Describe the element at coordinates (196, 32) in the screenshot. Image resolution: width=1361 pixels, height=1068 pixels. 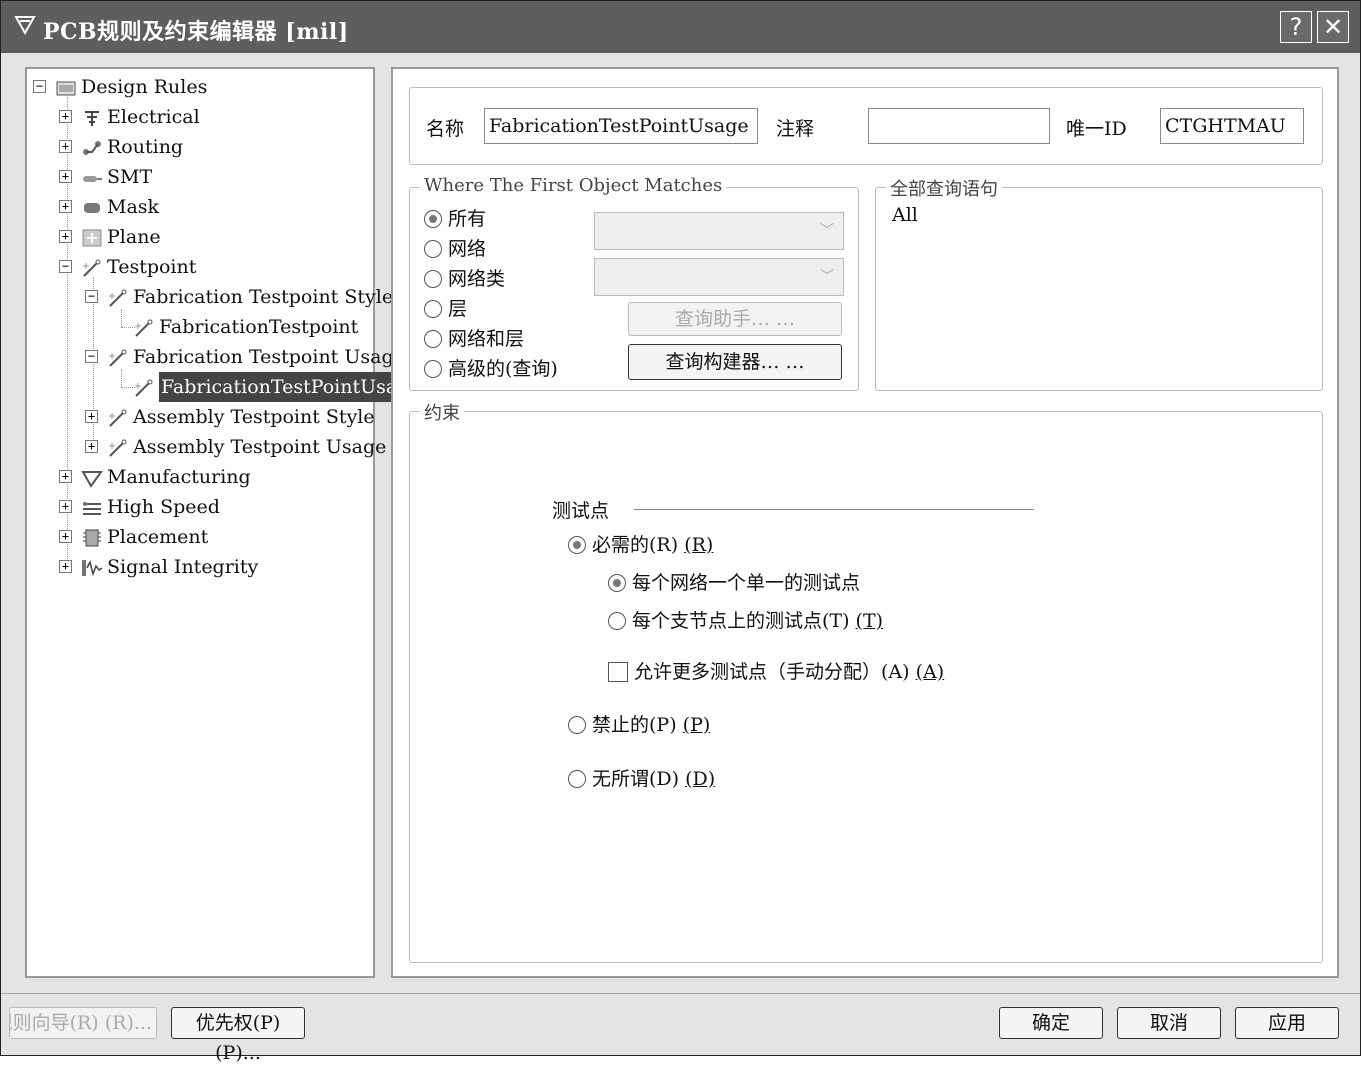
I see `window-title: PCB规则及约束编辑器 [mil]` at that location.